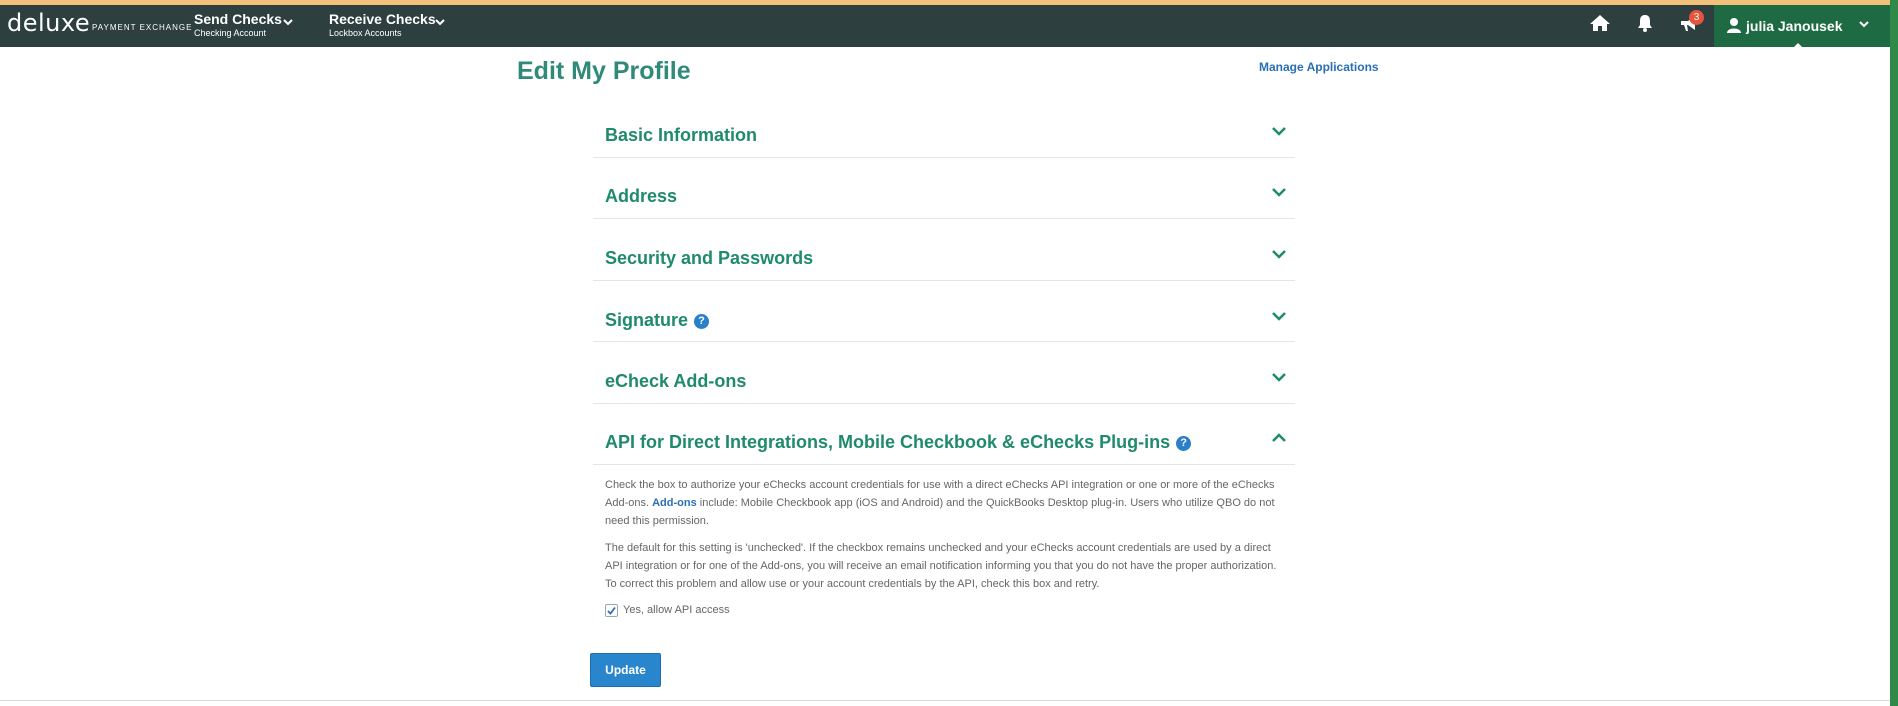 This screenshot has width=1898, height=706. Describe the element at coordinates (945, 700) in the screenshot. I see `footer-divider` at that location.